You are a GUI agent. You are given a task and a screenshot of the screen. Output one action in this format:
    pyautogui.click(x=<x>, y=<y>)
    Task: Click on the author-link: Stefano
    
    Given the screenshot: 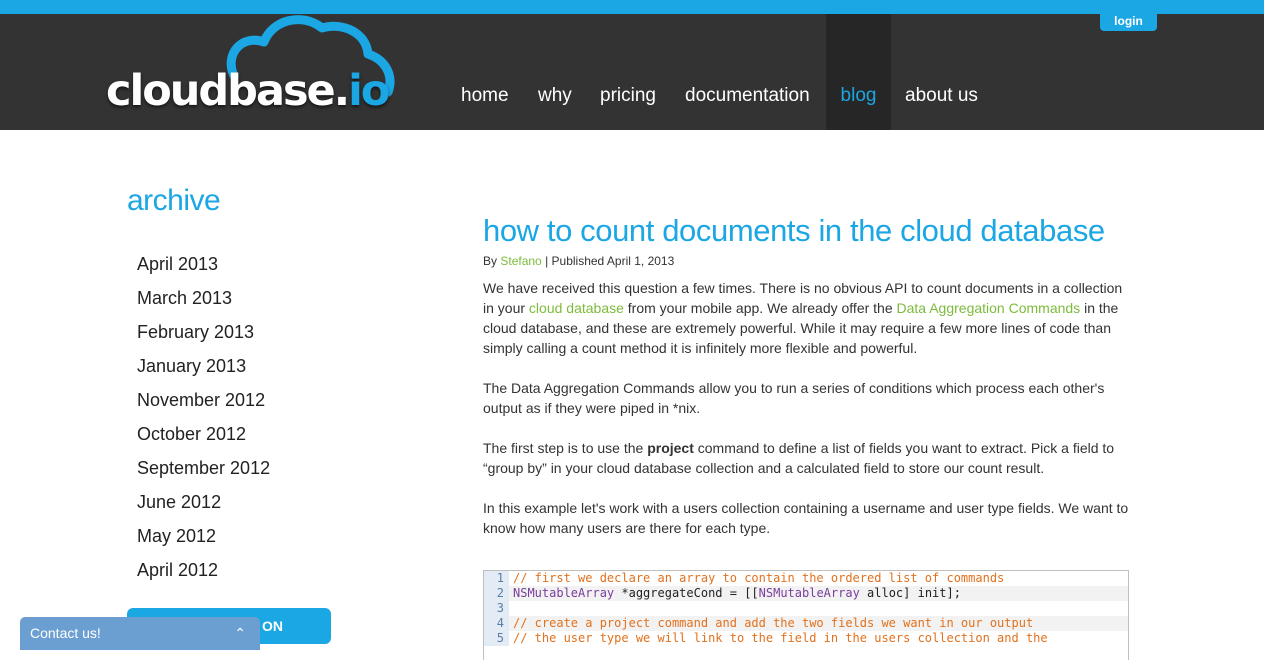 What is the action you would take?
    pyautogui.click(x=520, y=261)
    